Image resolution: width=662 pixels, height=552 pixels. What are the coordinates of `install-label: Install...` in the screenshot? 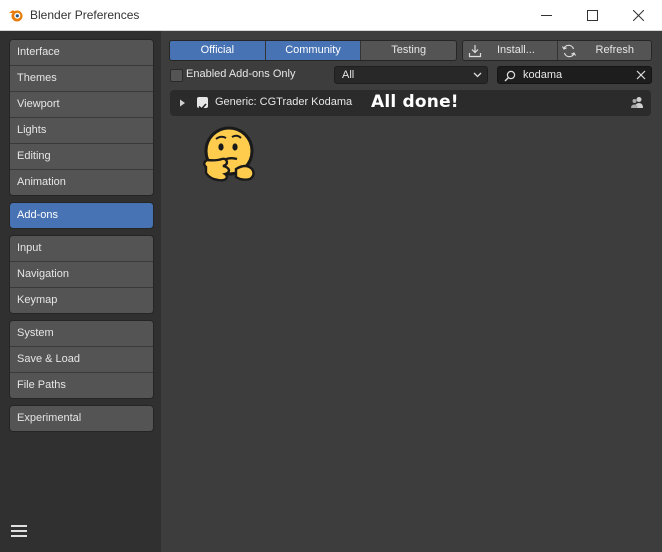 It's located at (516, 50).